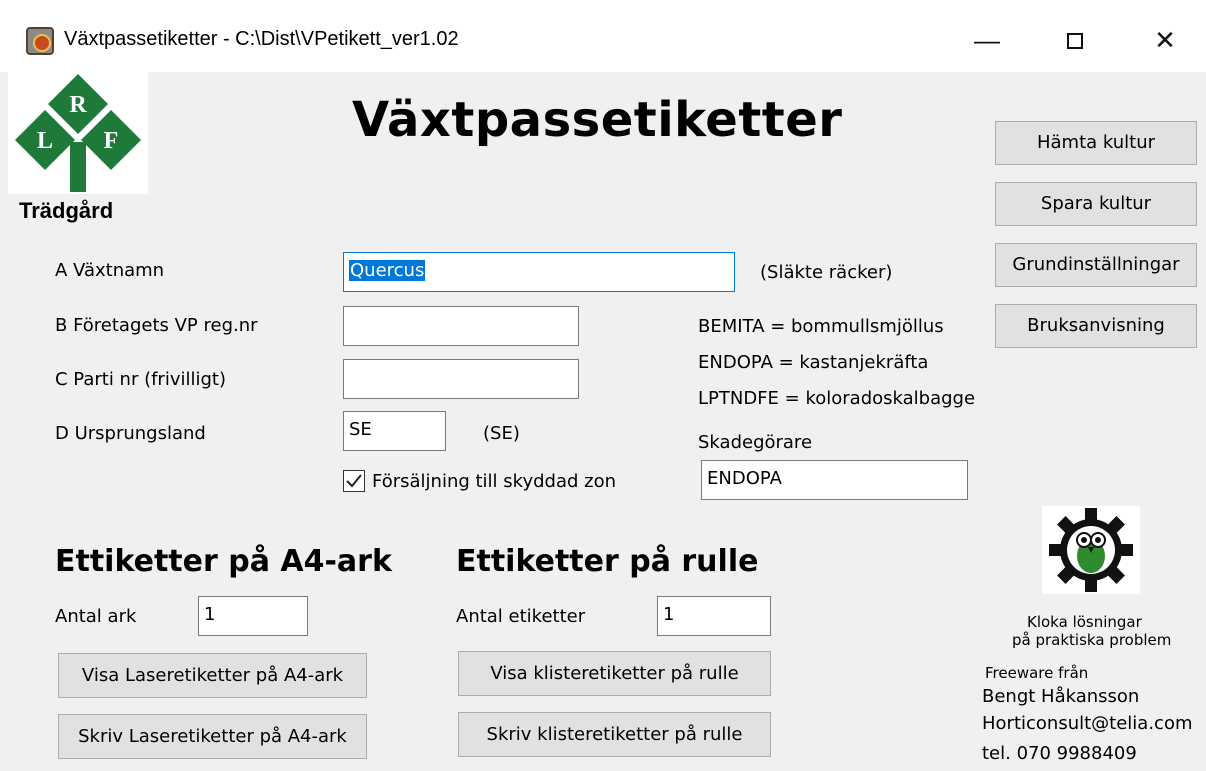 The image size is (1206, 771). What do you see at coordinates (813, 362) in the screenshot?
I see `pest-line: ENDOPA = kastanjekräfta` at bounding box center [813, 362].